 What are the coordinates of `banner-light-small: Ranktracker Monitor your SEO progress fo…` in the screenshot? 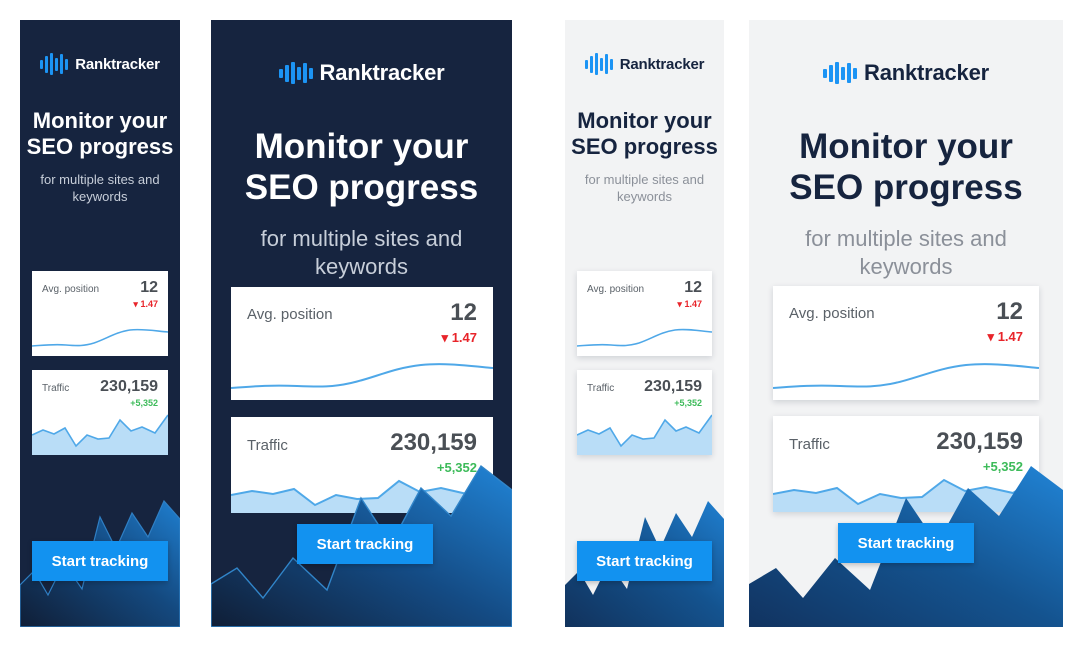 It's located at (644, 323).